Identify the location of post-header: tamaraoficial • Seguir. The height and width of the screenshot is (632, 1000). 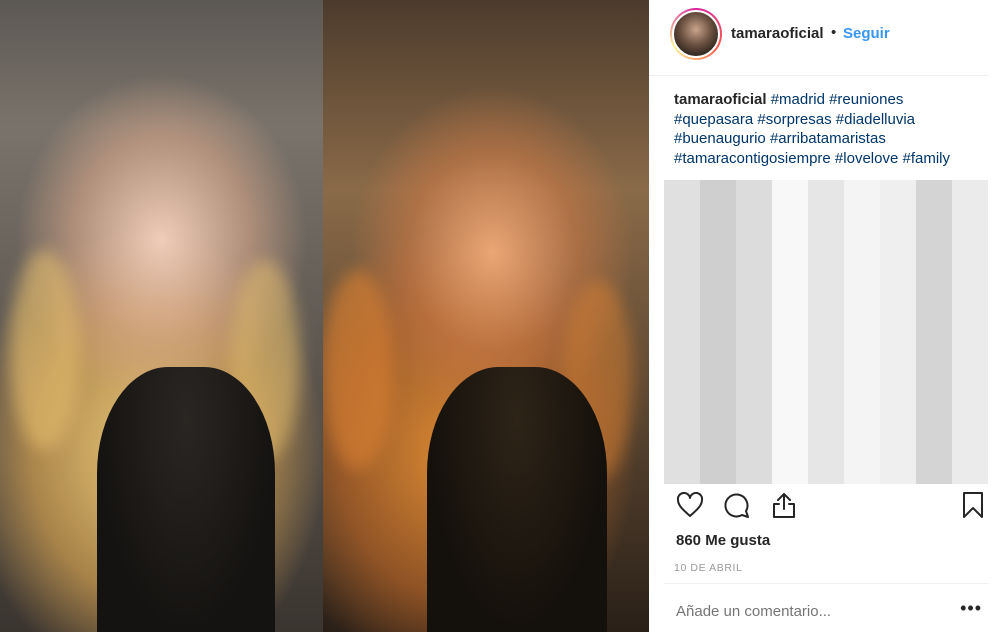
(818, 38).